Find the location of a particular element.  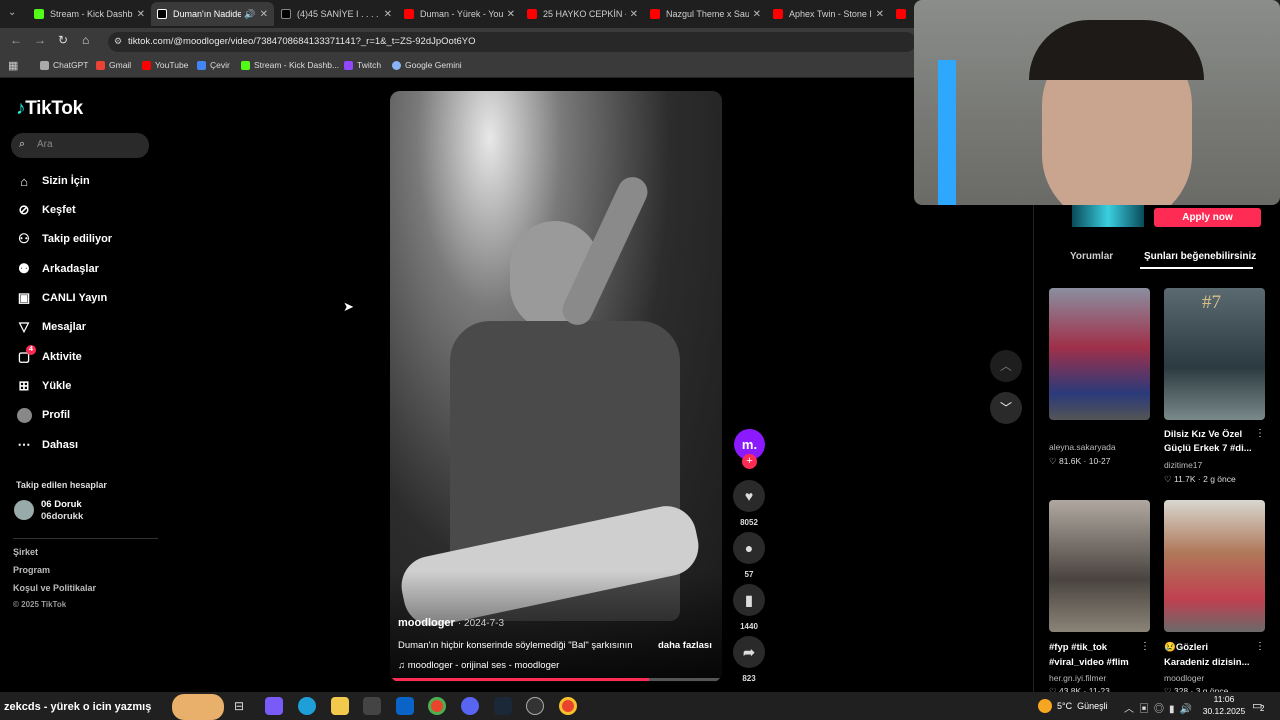

footer-link-terms: Koşul ve Politikalar is located at coordinates (54, 588).